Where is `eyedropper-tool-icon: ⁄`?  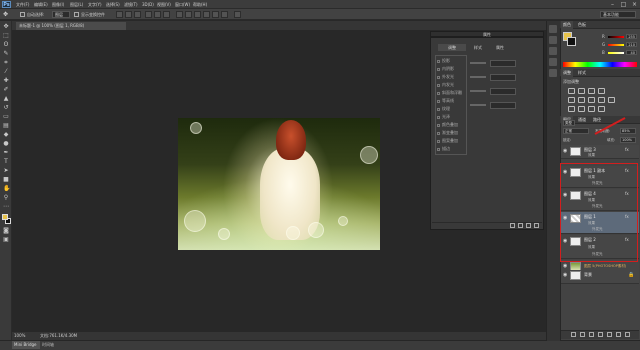 eyedropper-tool-icon: ⁄ is located at coordinates (6, 72).